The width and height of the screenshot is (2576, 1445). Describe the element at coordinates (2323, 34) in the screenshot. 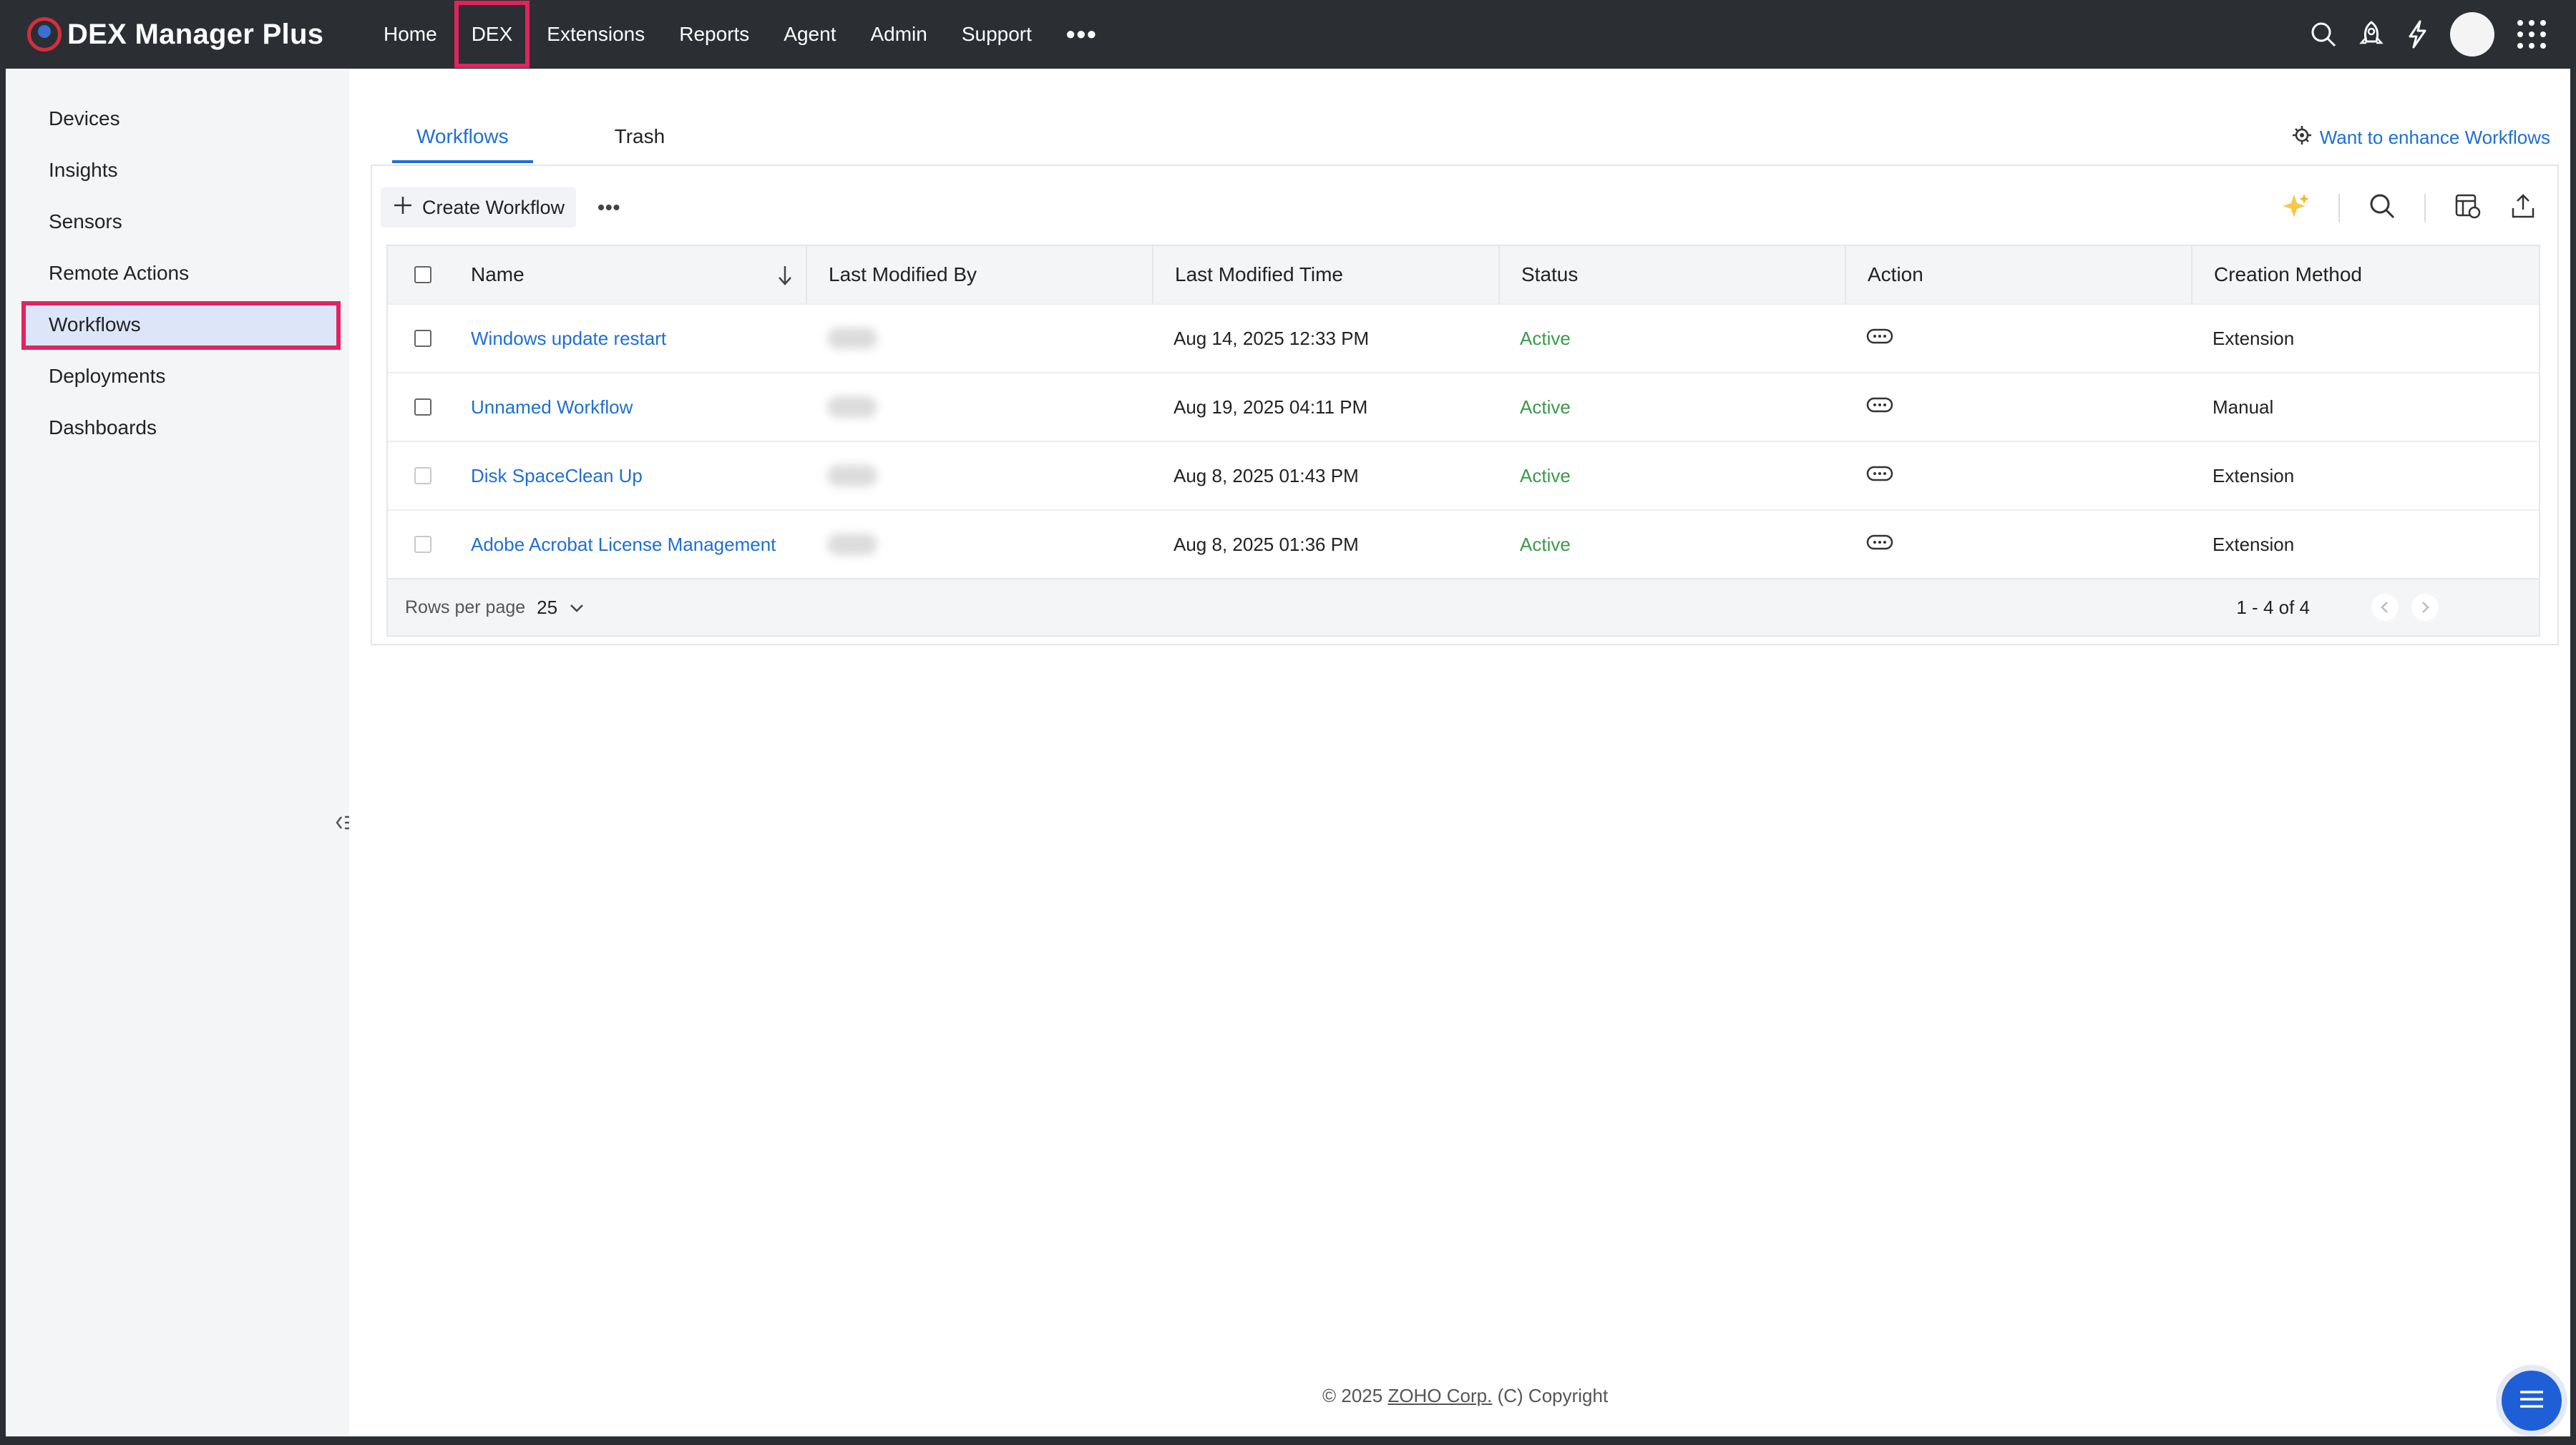

I see `search-icon` at that location.